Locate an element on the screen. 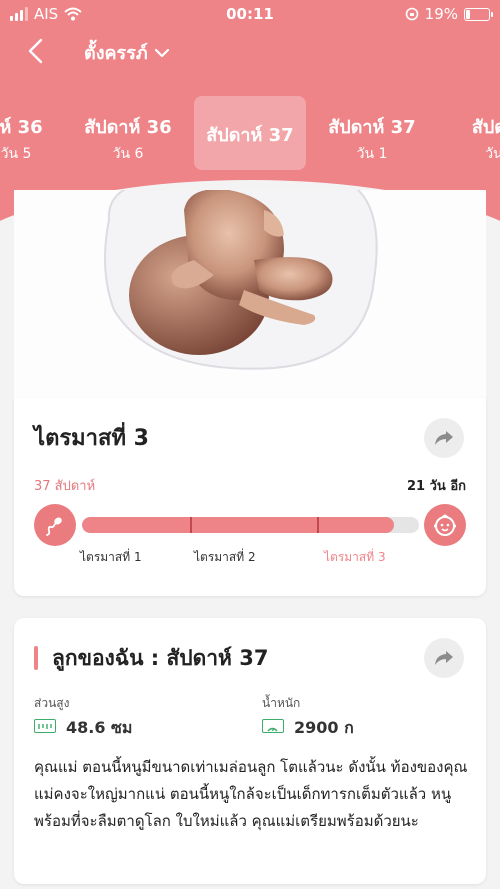 The width and height of the screenshot is (500, 889). tab-week-37: สัปดาห์ 37 is located at coordinates (250, 133).